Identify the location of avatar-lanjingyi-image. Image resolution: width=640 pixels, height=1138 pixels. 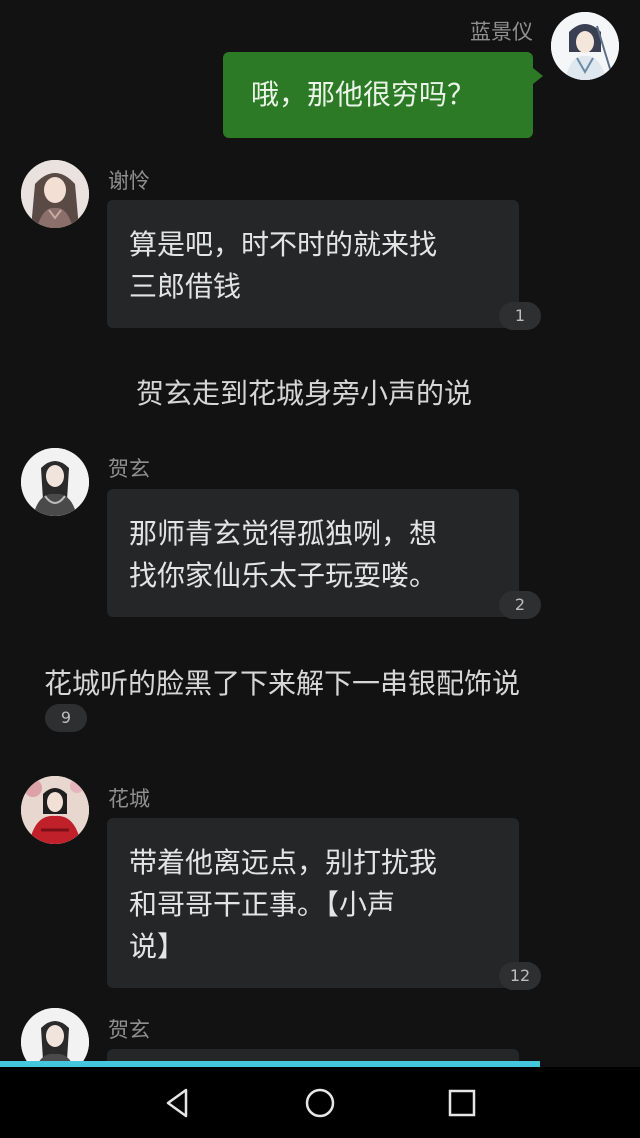
(585, 46).